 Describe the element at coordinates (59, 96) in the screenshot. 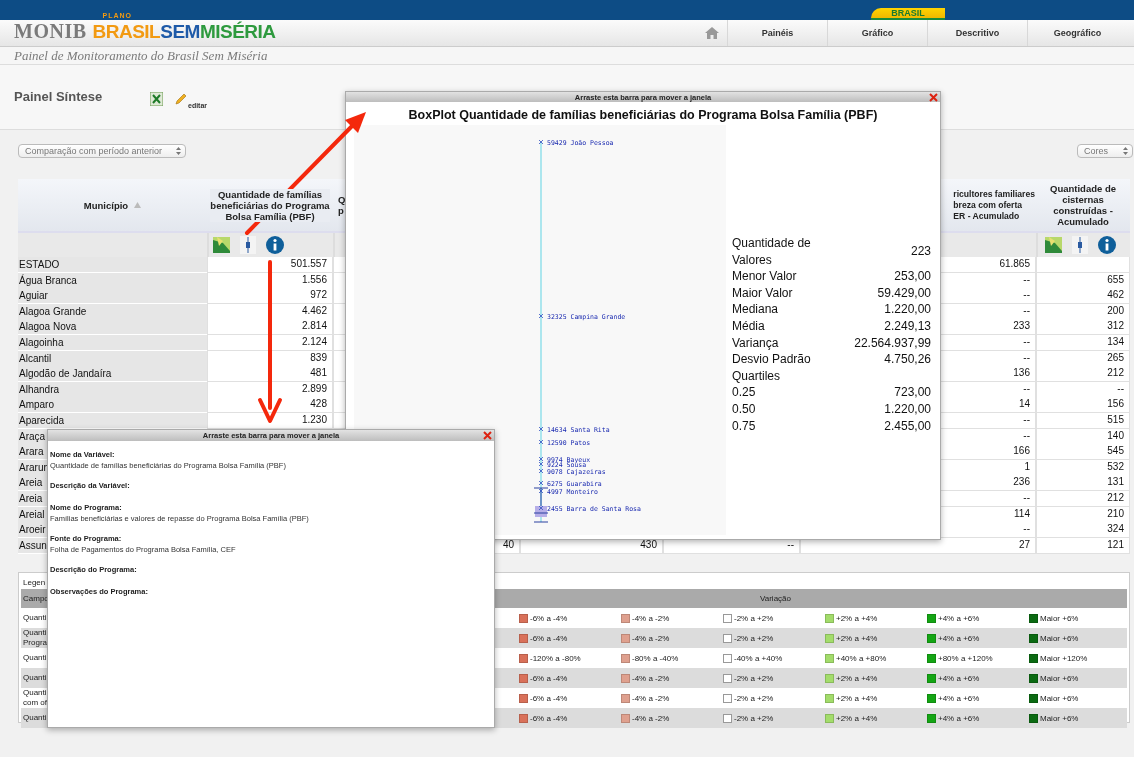

I see `panel-title: Painel Síntese` at that location.